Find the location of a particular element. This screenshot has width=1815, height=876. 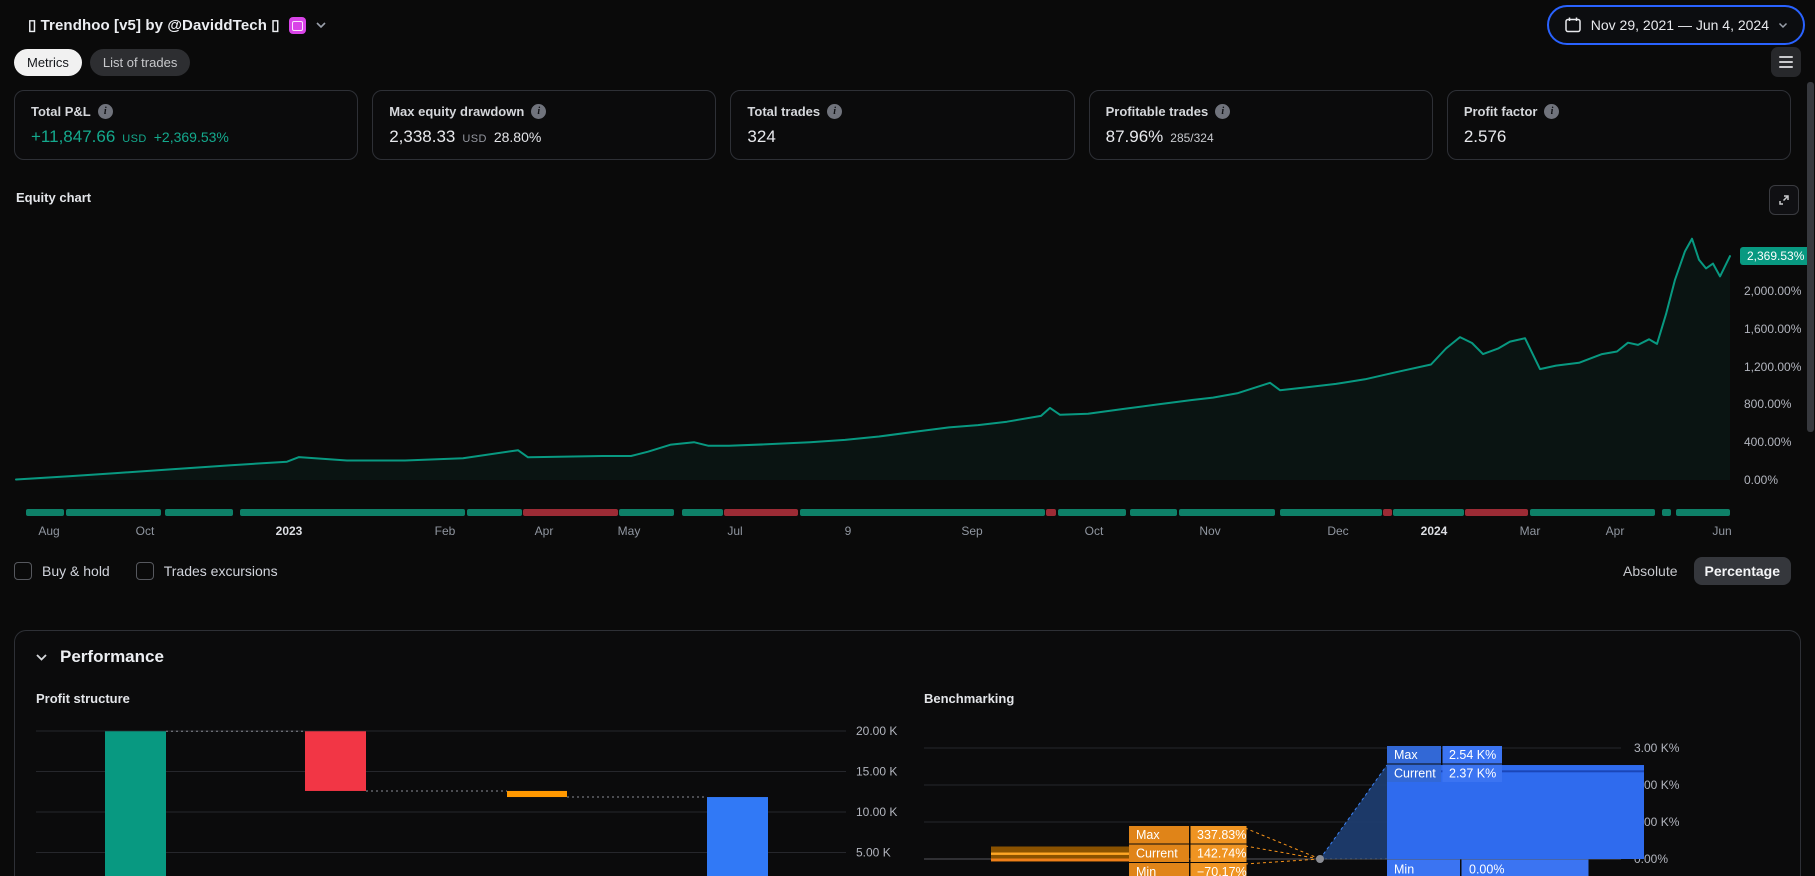

card-label: Profitable trades i is located at coordinates (1261, 111).